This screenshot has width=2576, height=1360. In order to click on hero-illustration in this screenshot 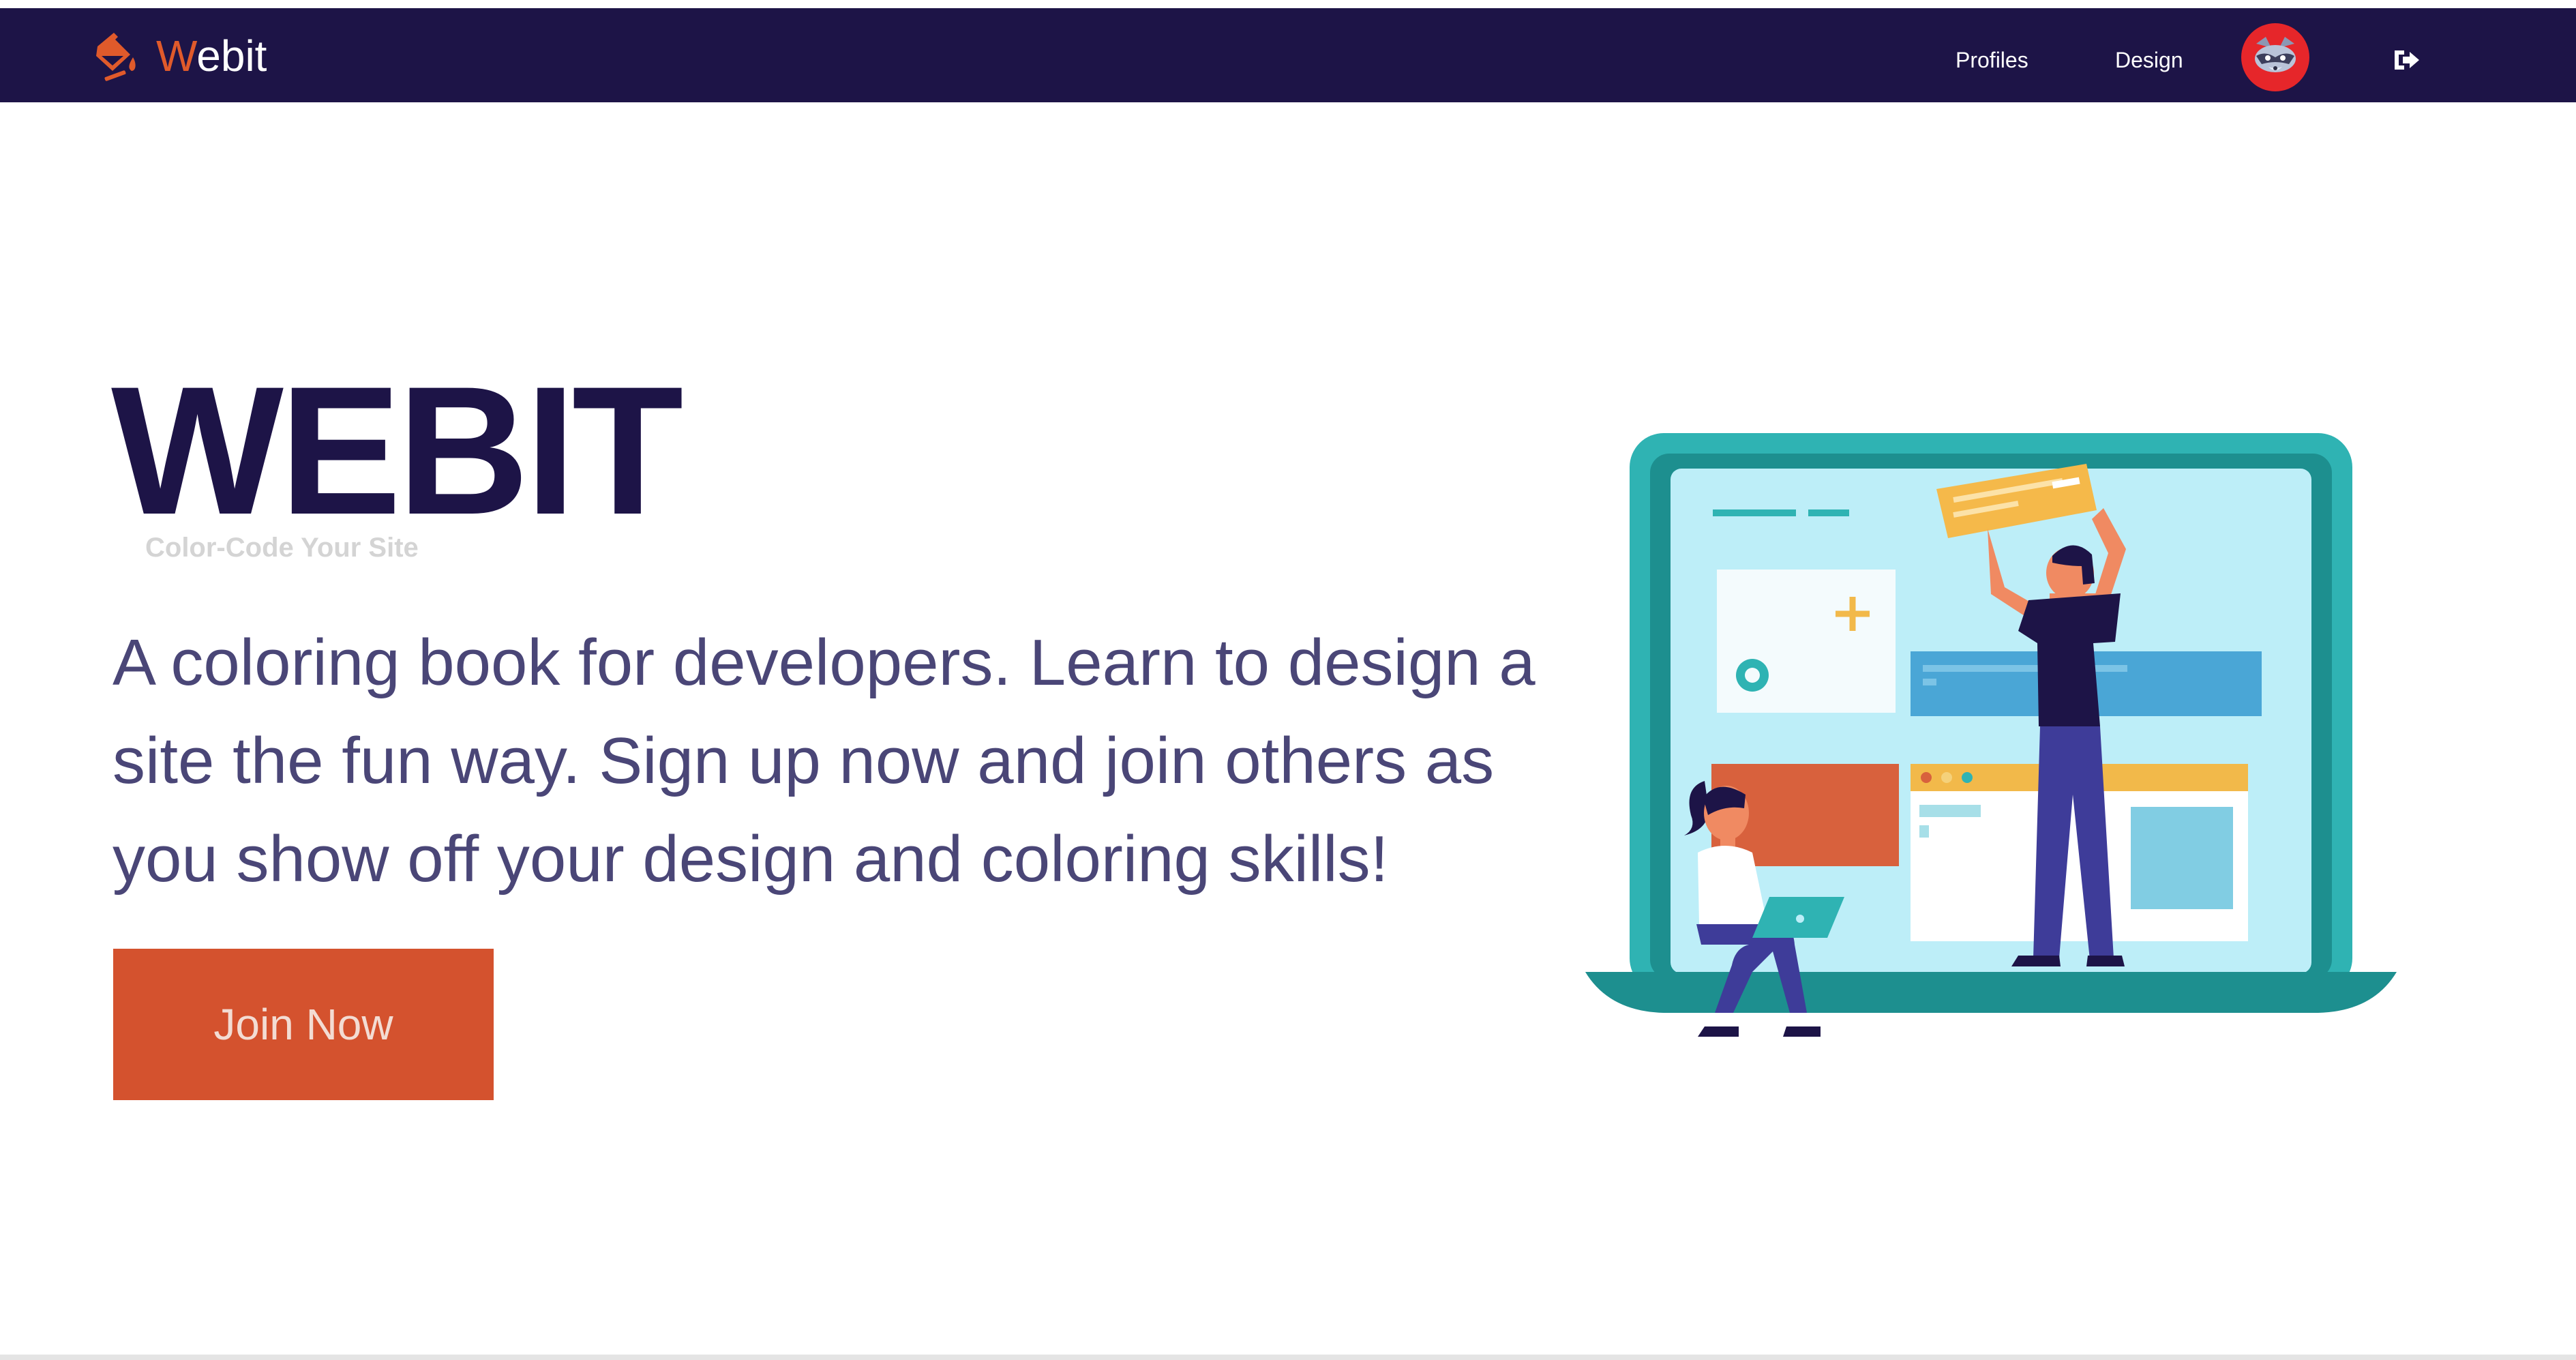, I will do `click(1991, 735)`.